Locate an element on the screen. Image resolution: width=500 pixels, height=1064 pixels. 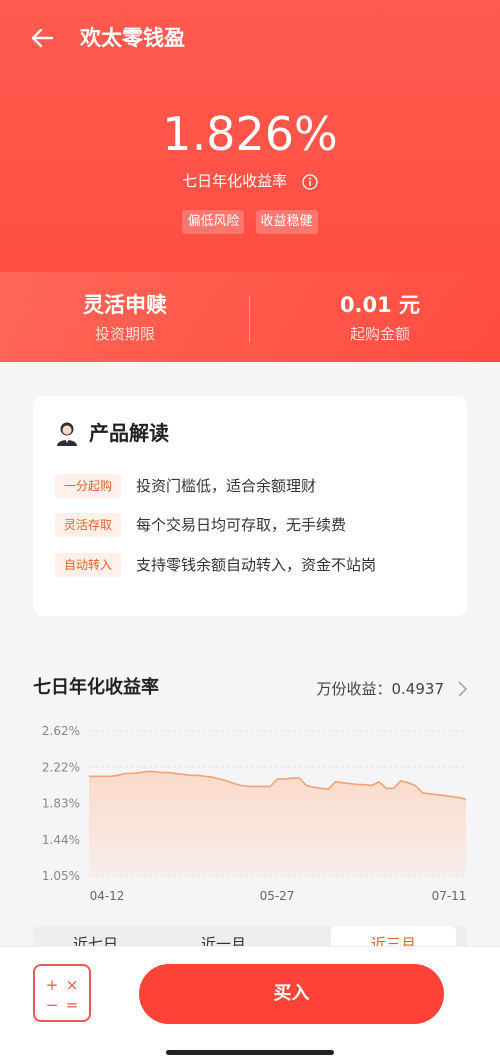
feature-badge: 一分起购 is located at coordinates (88, 486).